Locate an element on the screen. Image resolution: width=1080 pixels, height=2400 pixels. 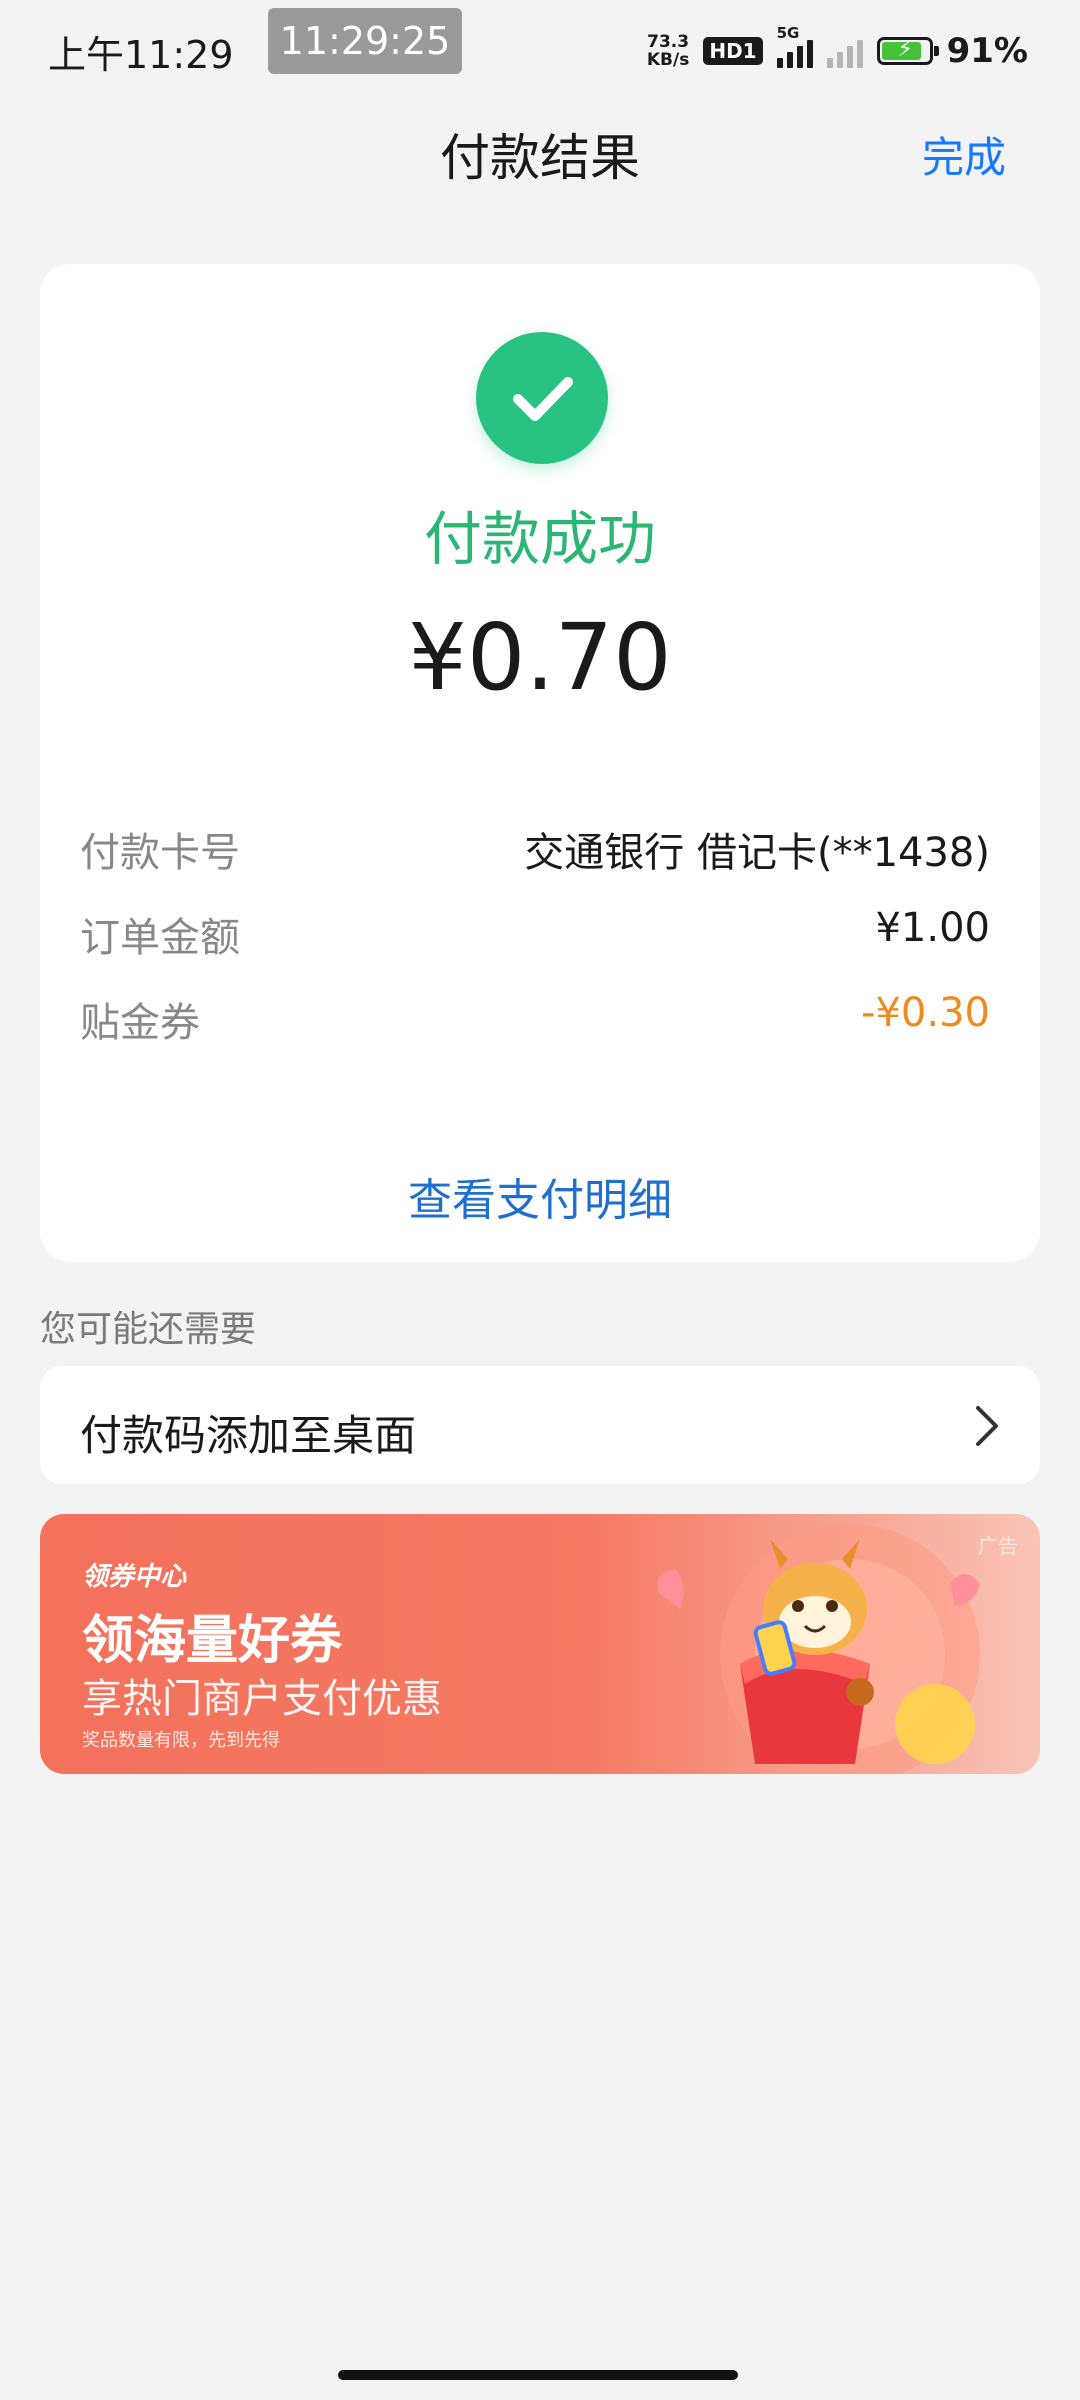
ad-title: 领海量好券 is located at coordinates (212, 1641).